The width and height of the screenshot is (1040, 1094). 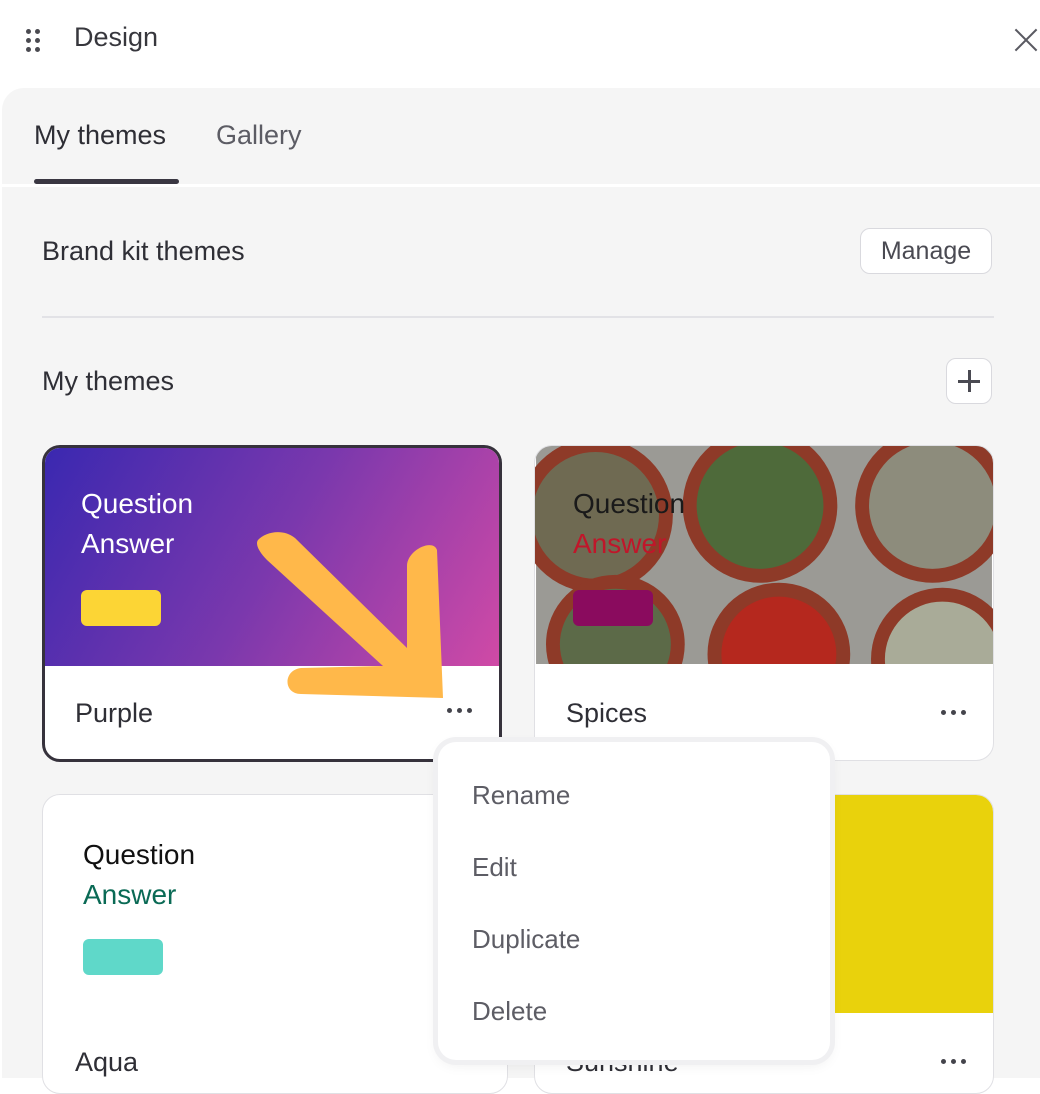 I want to click on theme-name: Aqua, so click(x=107, y=1062).